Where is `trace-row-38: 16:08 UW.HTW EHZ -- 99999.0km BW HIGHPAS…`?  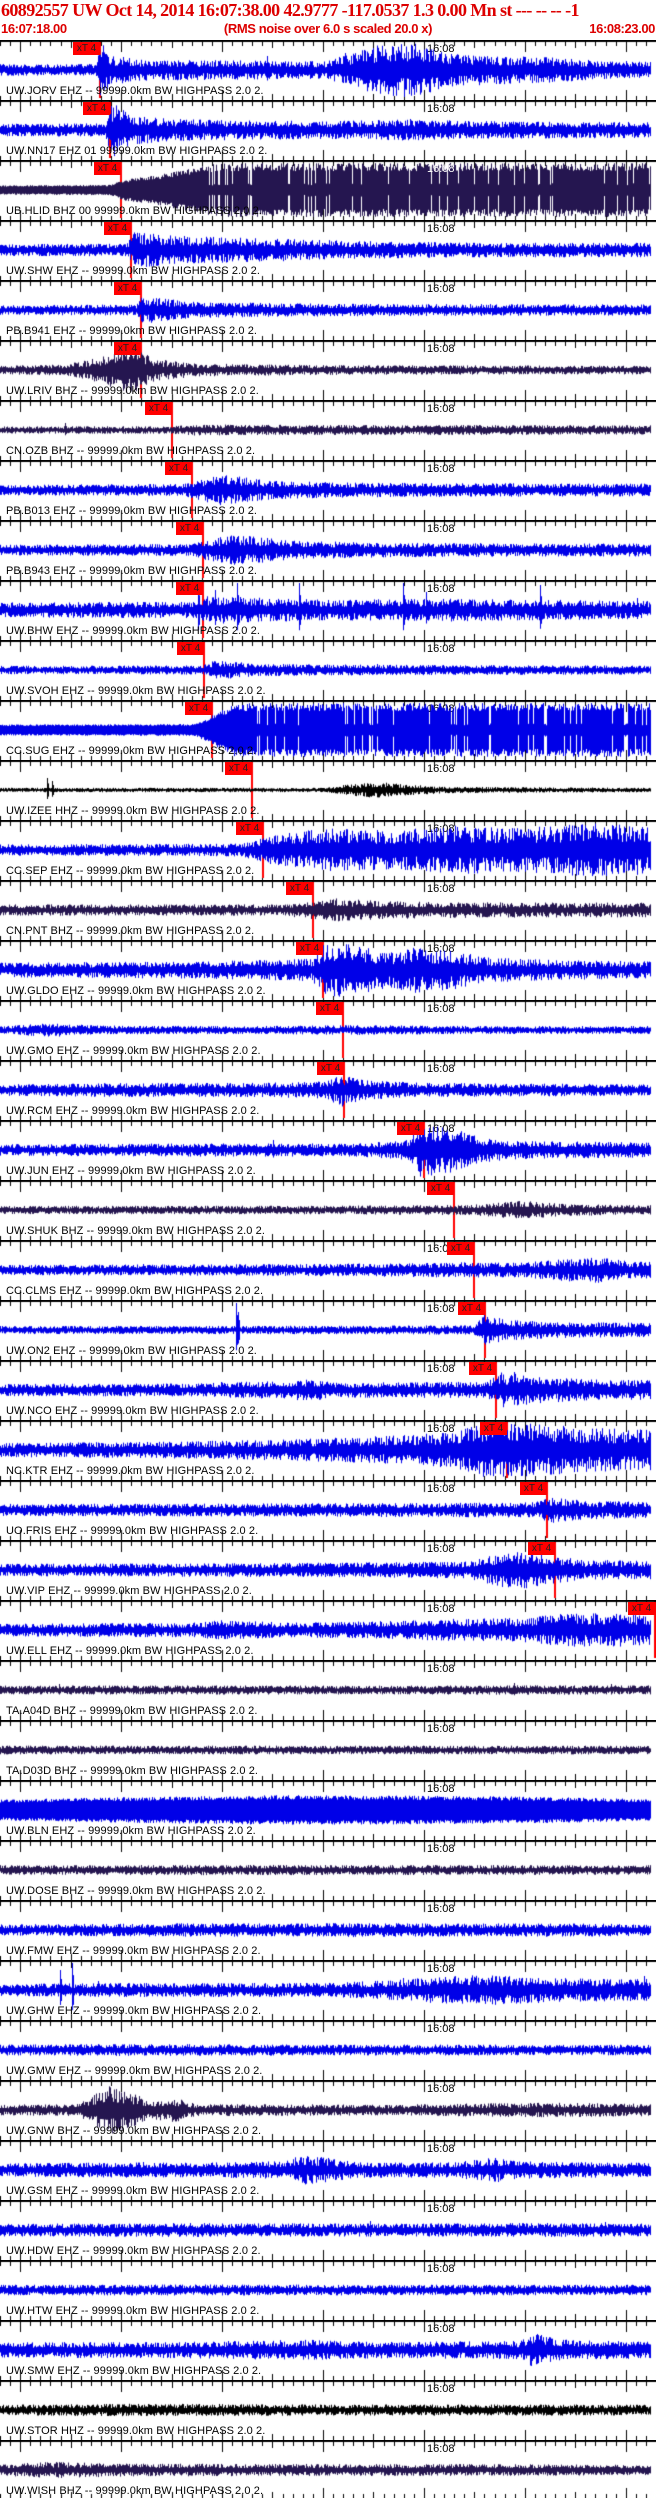
trace-row-38: 16:08 UW.HTW EHZ -- 99999.0km BW HIGHPAS… is located at coordinates (328, 2290).